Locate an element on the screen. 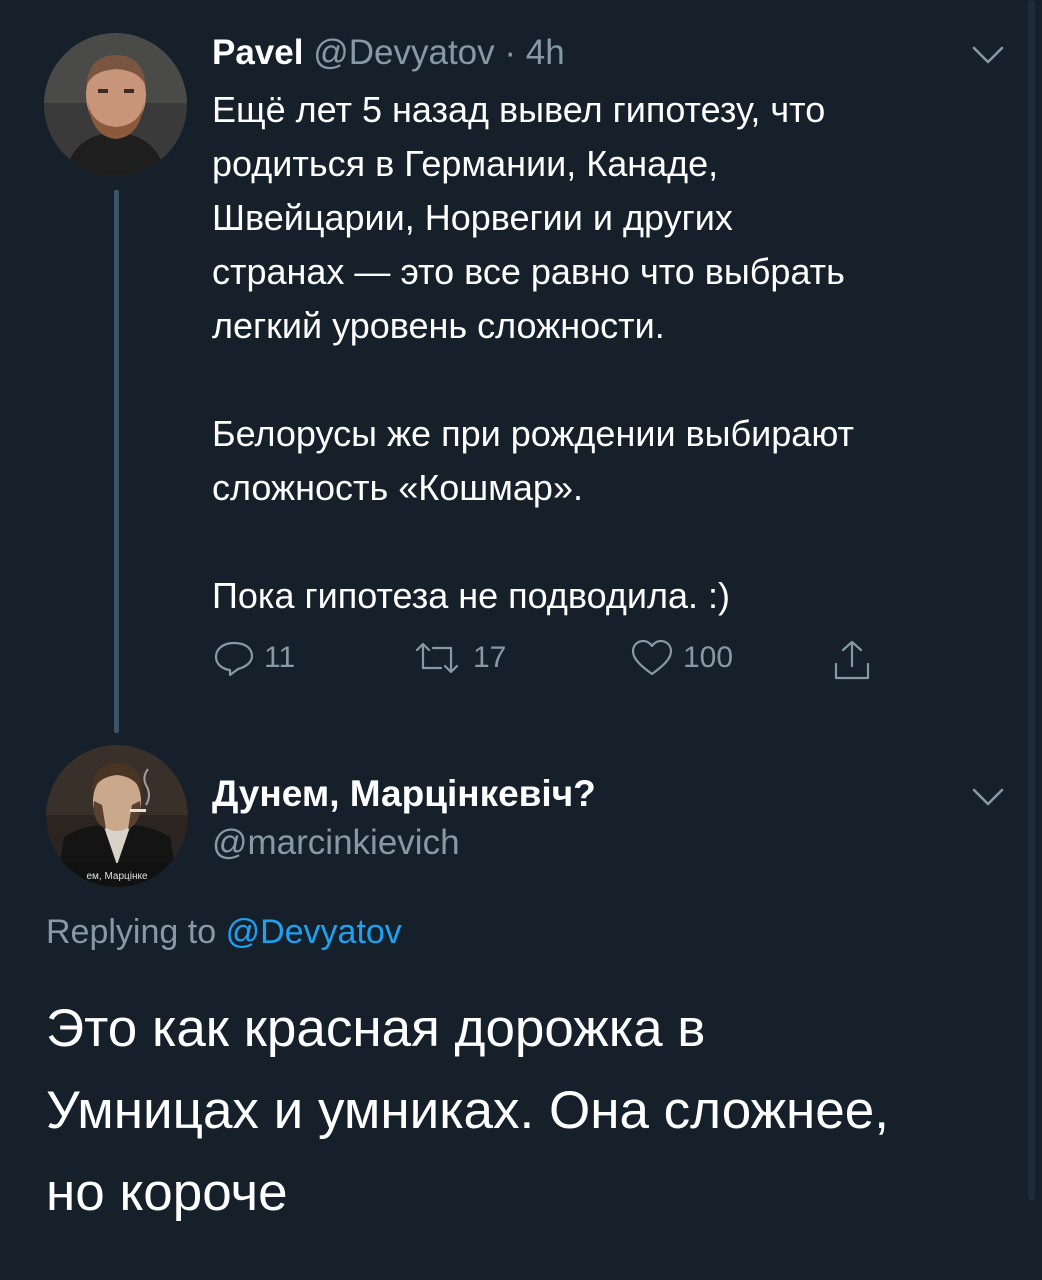 This screenshot has height=1280, width=1042. avatar-pavel is located at coordinates (115, 104).